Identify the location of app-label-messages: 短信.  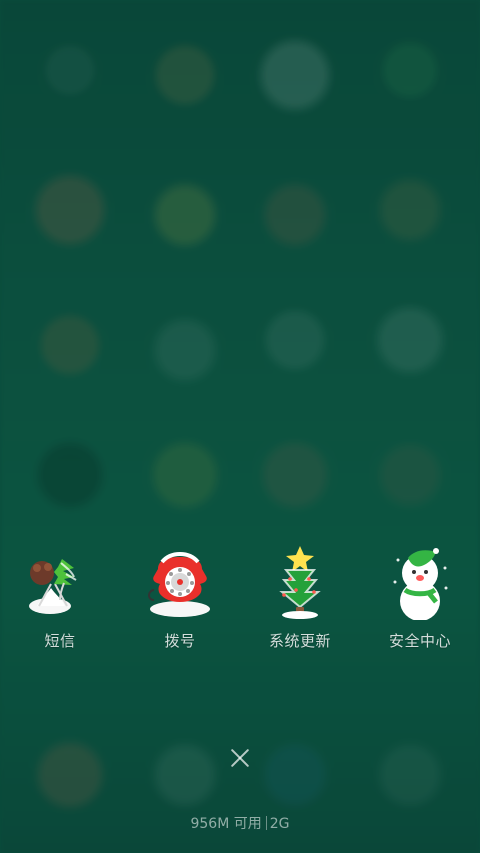
(60, 641).